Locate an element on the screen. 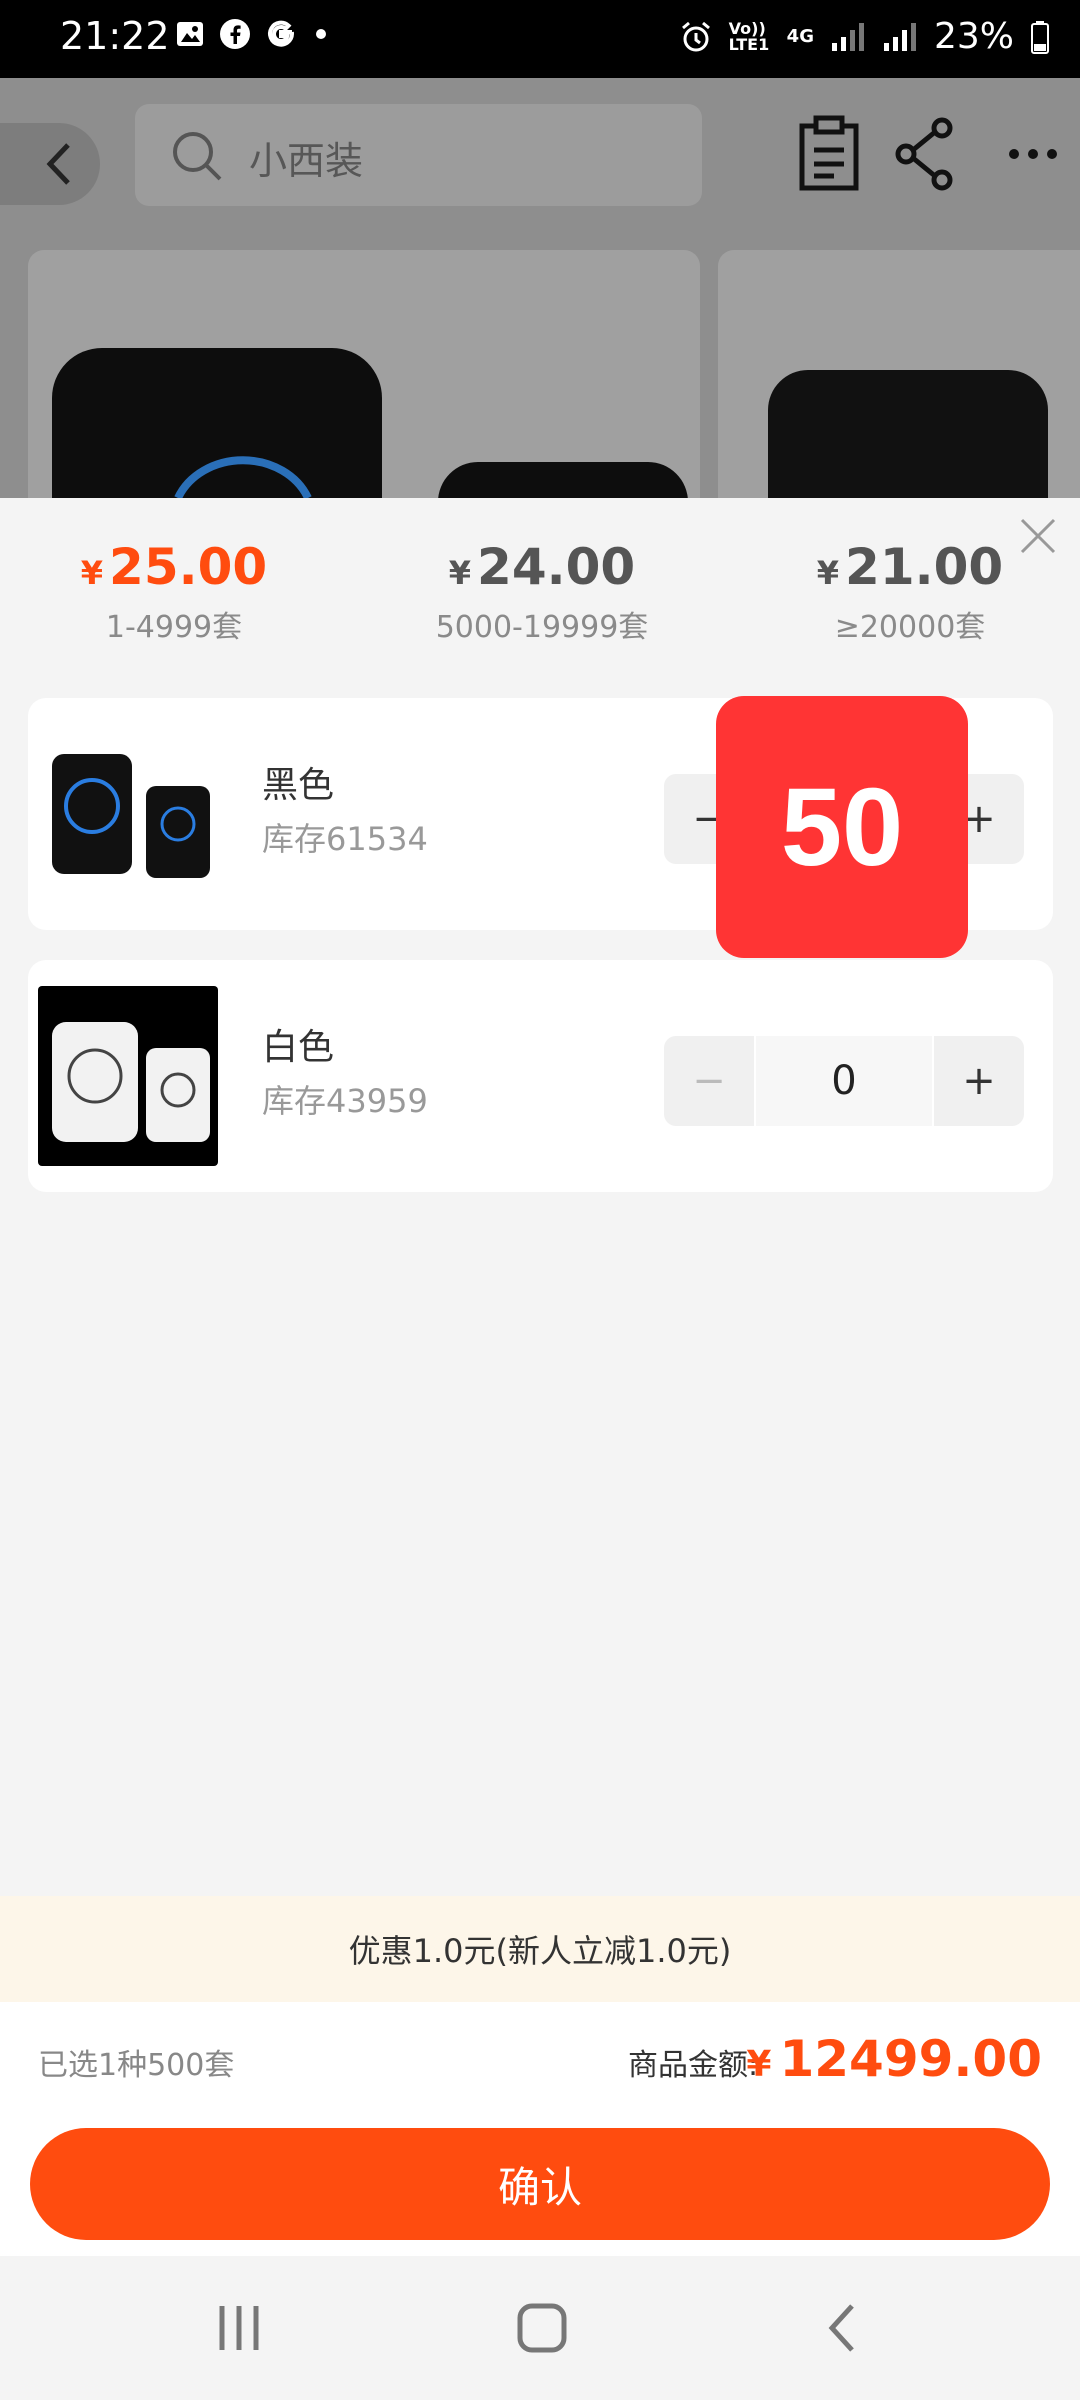 This screenshot has width=1080, height=2400. variant-name: 黑色 is located at coordinates (298, 785).